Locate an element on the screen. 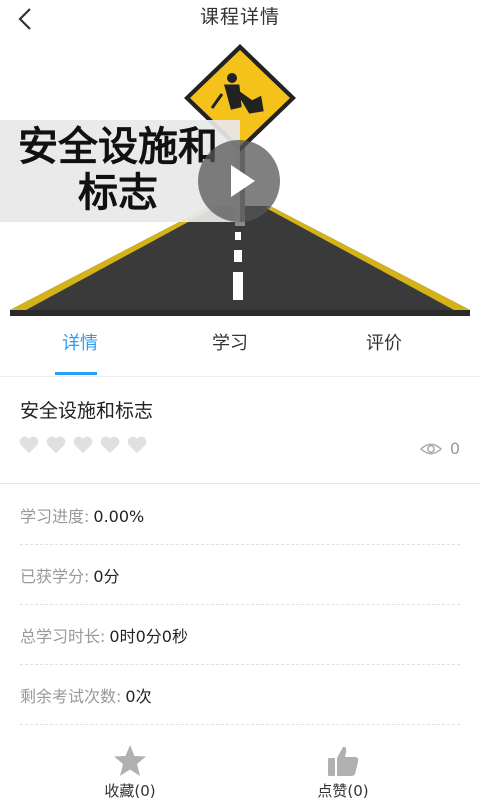 The image size is (480, 801). bottom-action-bar: 收藏(0) 点赞(0) is located at coordinates (240, 770).